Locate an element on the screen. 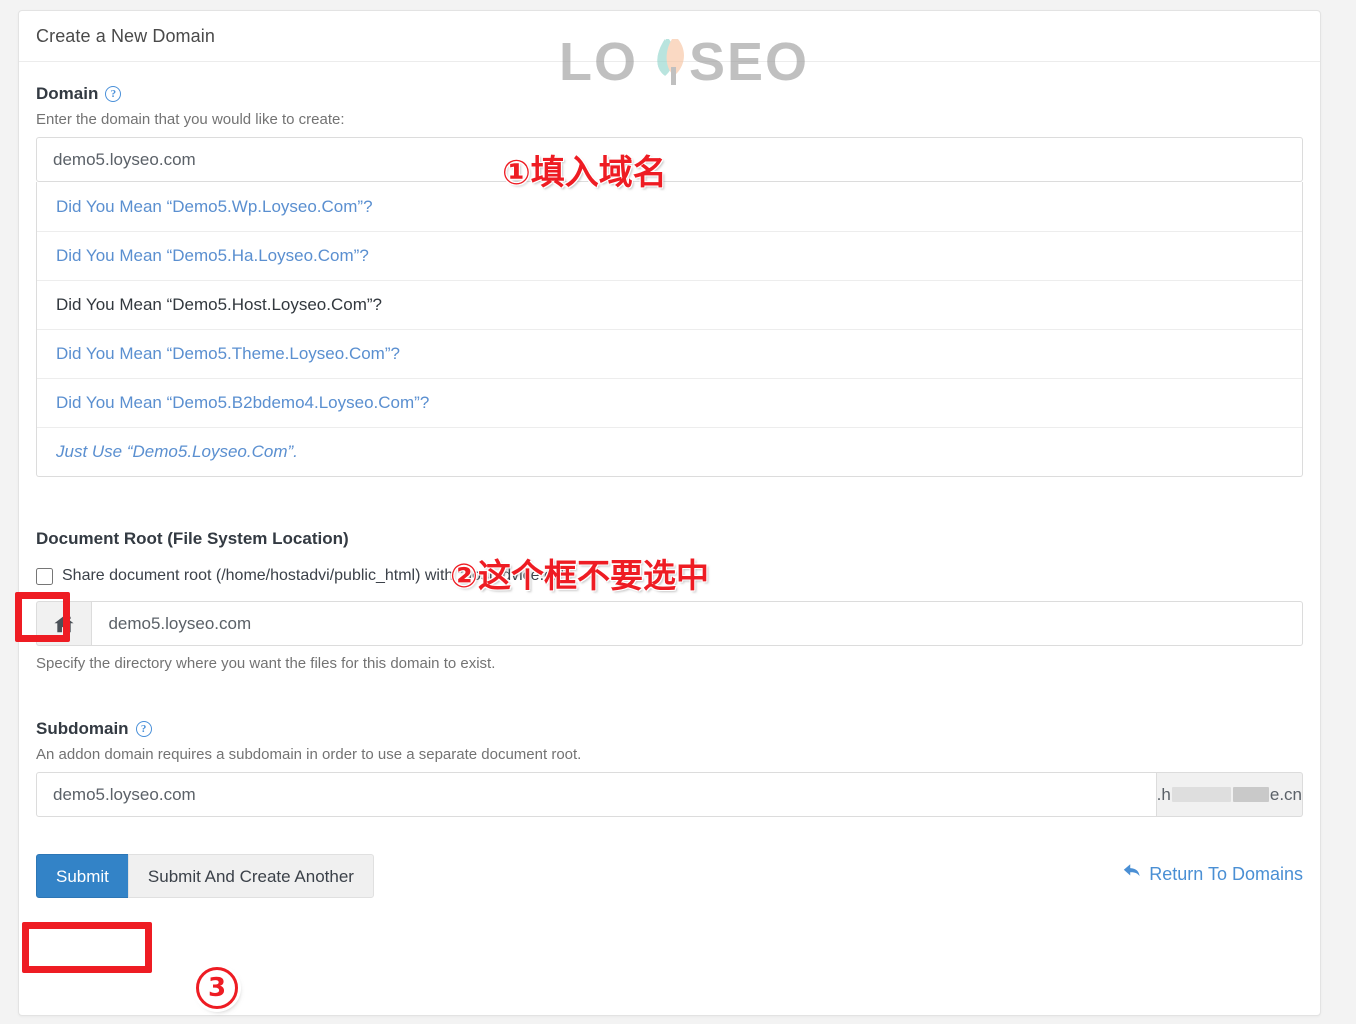 This screenshot has height=1024, width=1356. subdomain-label: Subdomain is located at coordinates (82, 728).